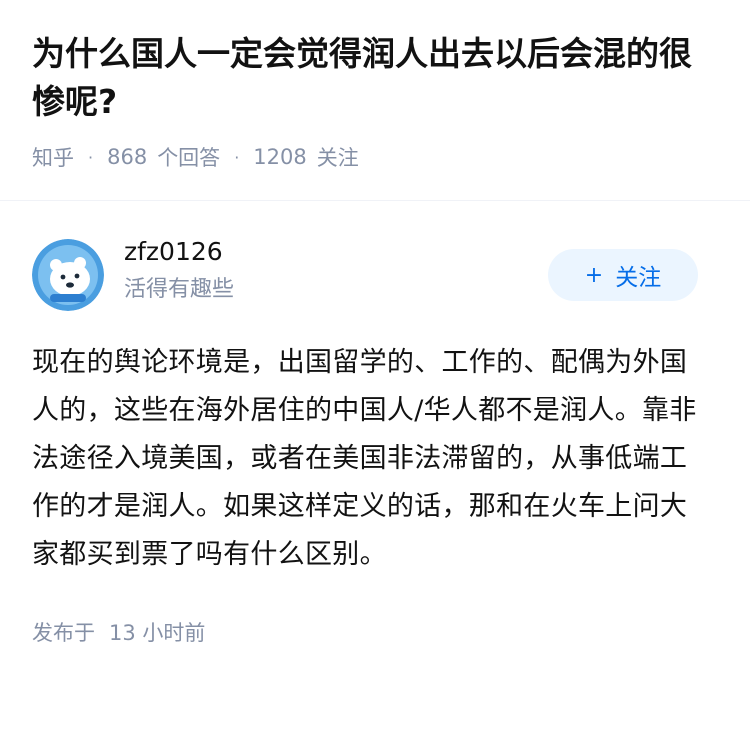  I want to click on question-meta: 知乎 · 868 个回答 · 1208 关注, so click(375, 157).